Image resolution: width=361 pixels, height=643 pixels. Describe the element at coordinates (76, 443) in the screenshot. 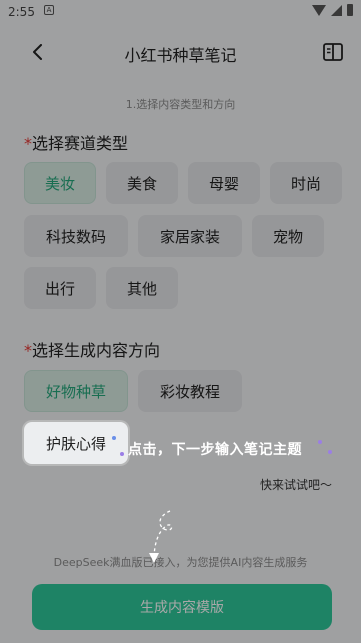

I see `chip-skincare: 护肤心得` at that location.